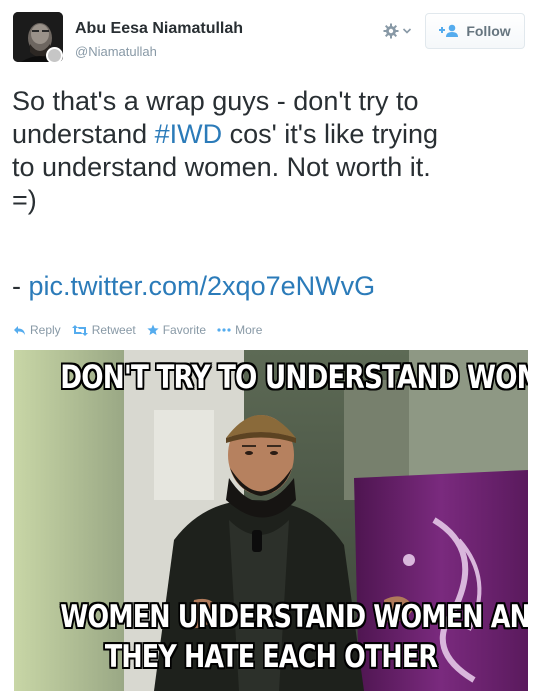  I want to click on pic-link-line: - pic.twitter.com/2xqo7eNWvG, so click(193, 286).